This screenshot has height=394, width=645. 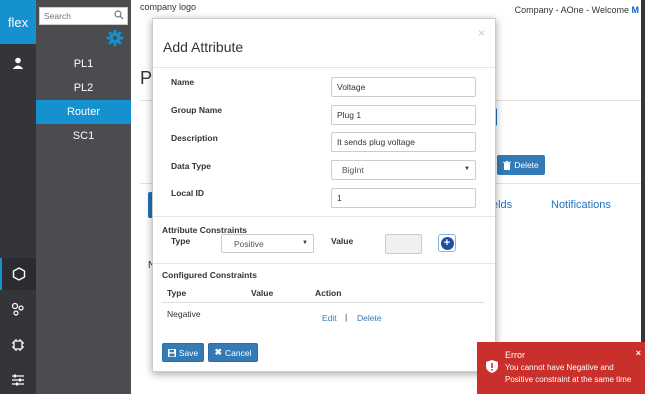 I want to click on data-type-select: BigInt ▼, so click(x=403, y=170).